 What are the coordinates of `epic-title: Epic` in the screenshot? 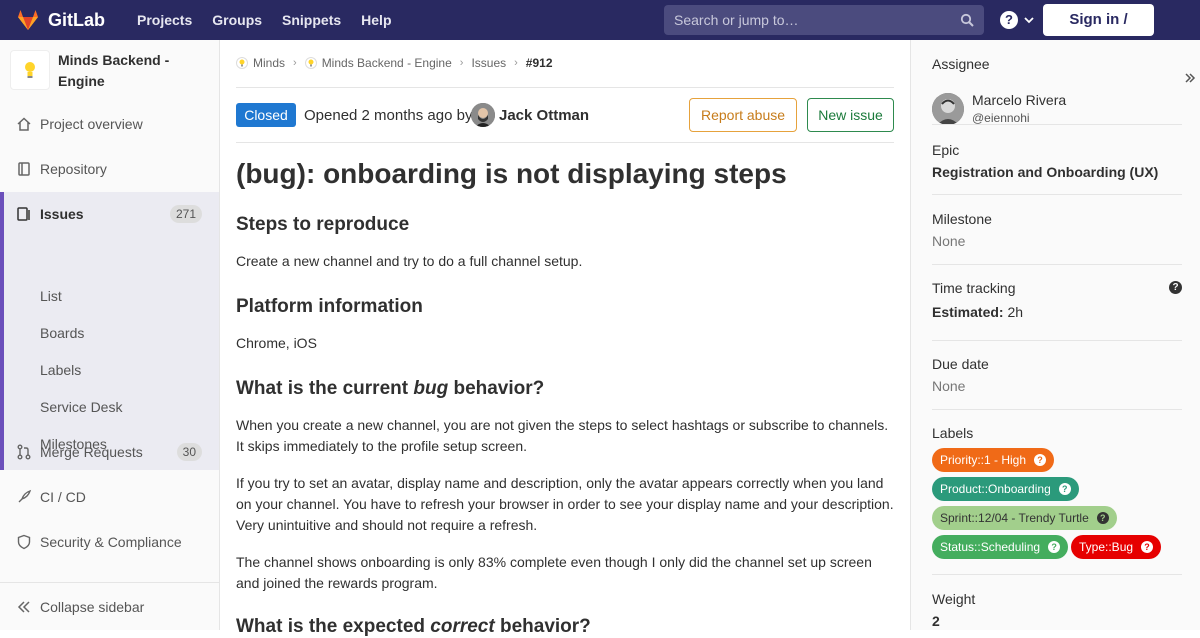 It's located at (946, 150).